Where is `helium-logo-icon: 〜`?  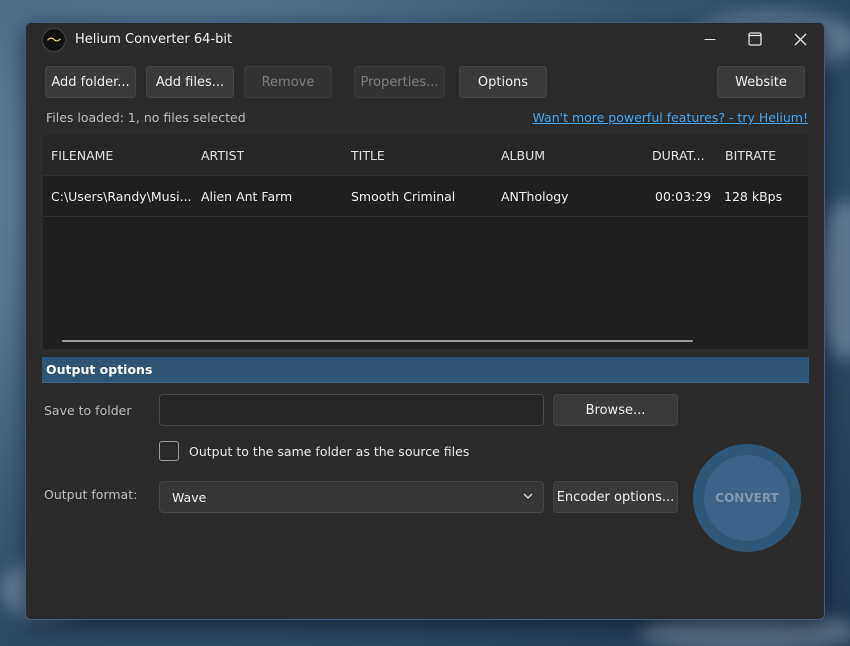
helium-logo-icon: 〜 is located at coordinates (54, 40).